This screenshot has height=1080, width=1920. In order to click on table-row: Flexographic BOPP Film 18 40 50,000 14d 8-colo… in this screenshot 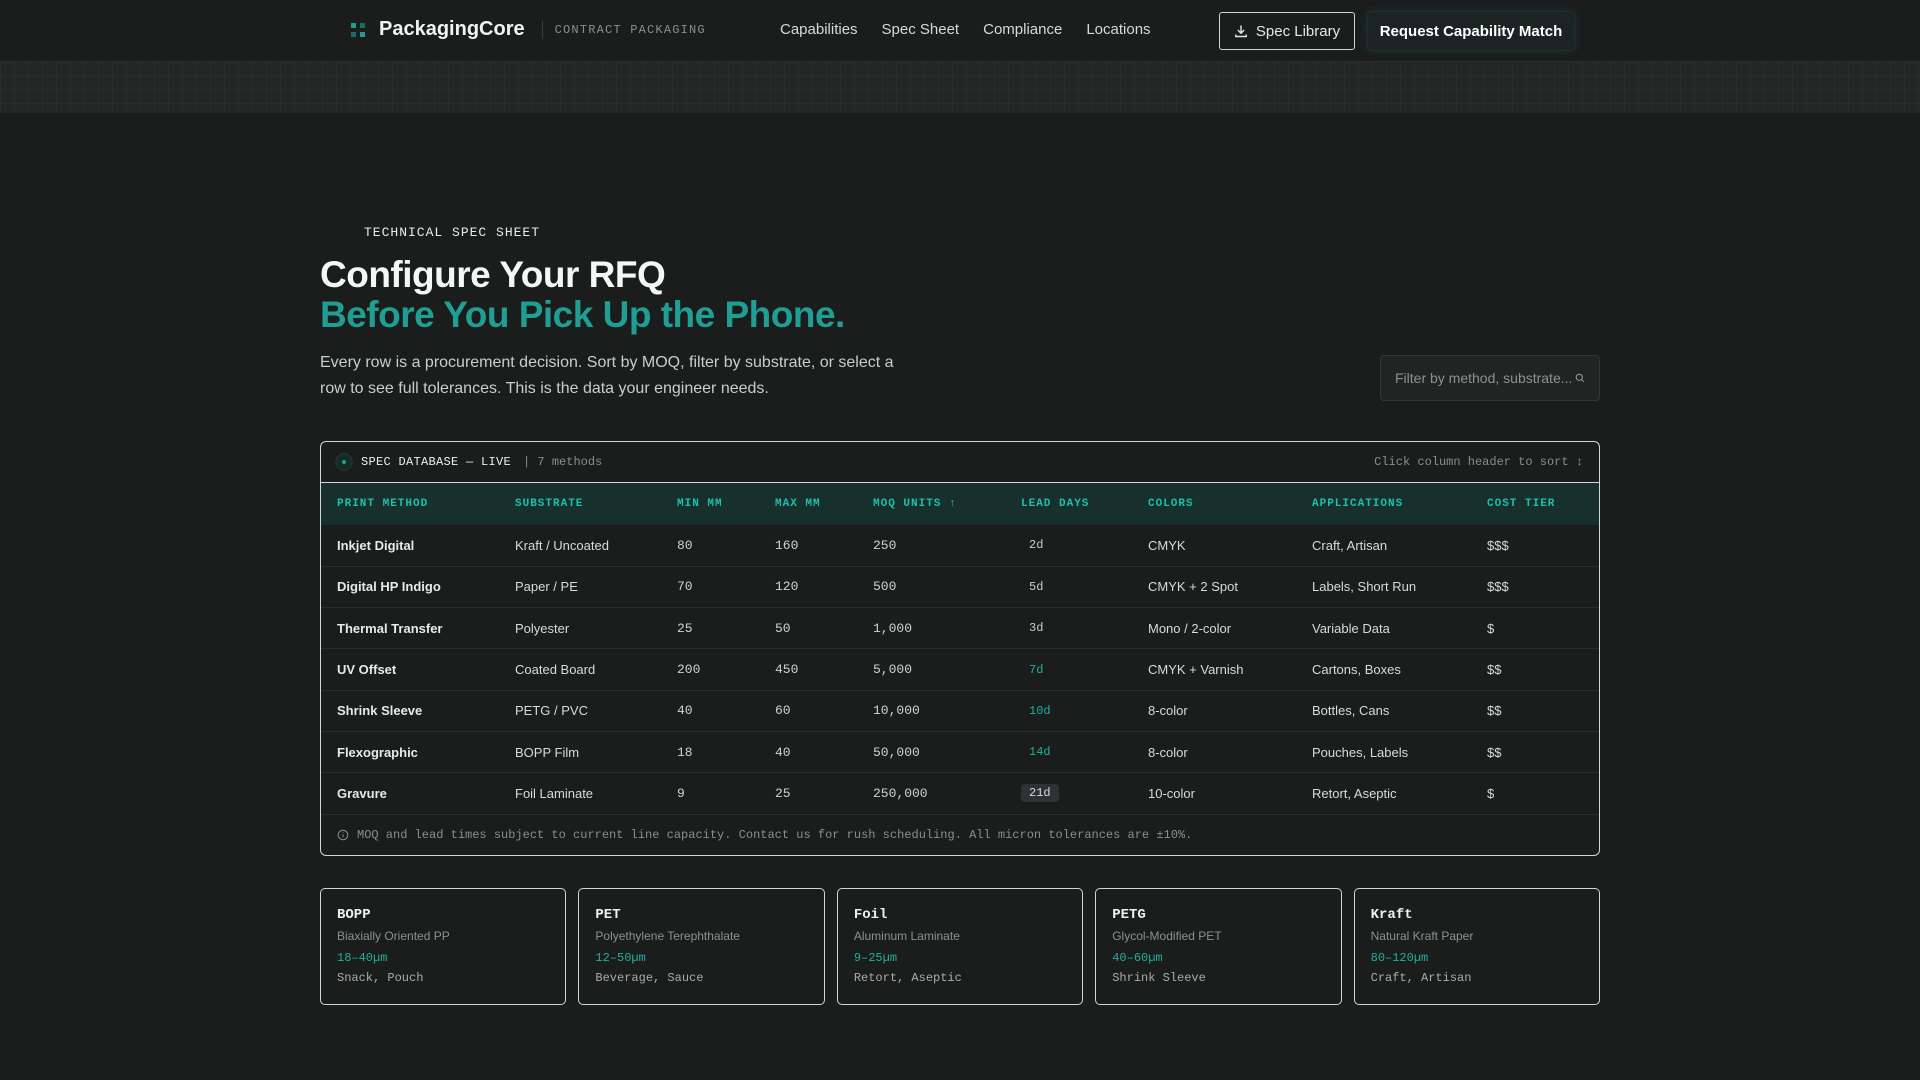, I will do `click(960, 752)`.